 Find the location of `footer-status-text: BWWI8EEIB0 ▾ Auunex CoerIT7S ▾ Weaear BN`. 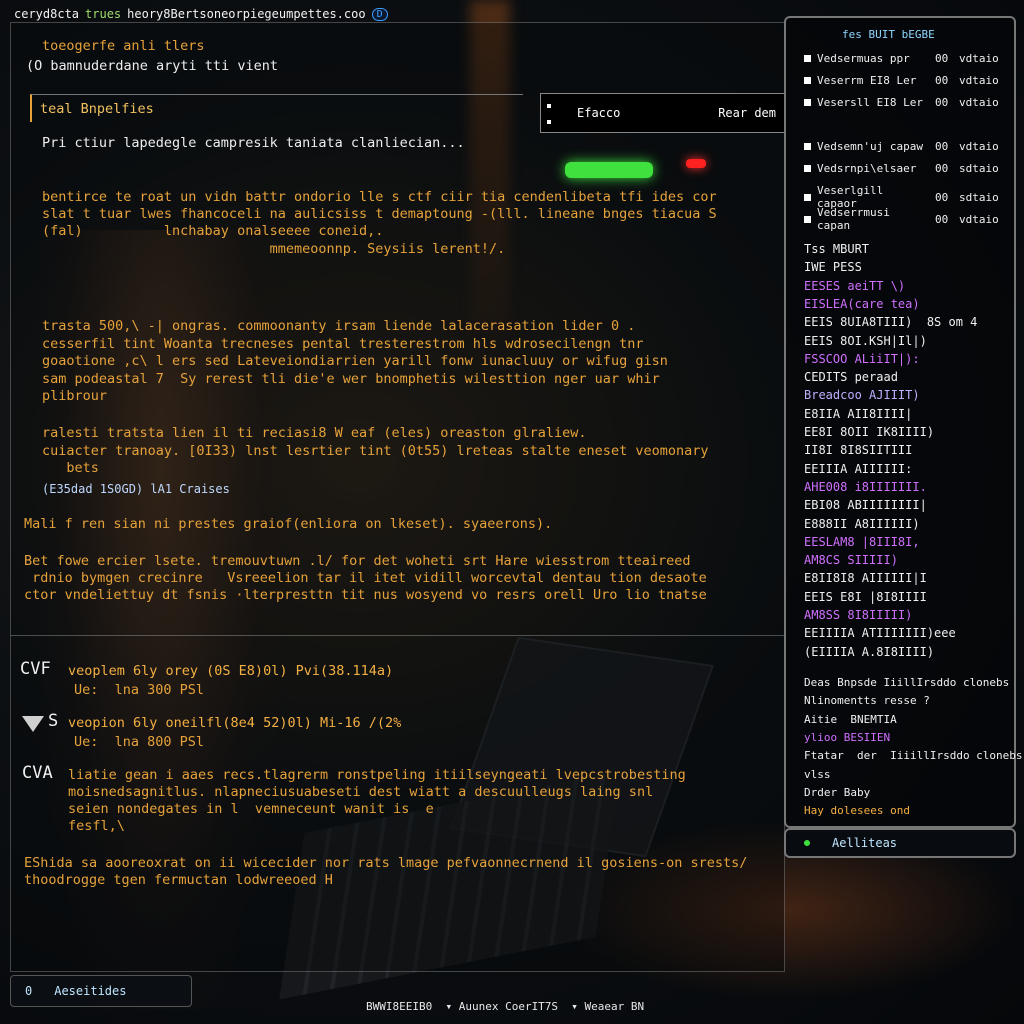

footer-status-text: BWWI8EEIB0 ▾ Auunex CoerIT7S ▾ Weaear BN is located at coordinates (505, 1006).